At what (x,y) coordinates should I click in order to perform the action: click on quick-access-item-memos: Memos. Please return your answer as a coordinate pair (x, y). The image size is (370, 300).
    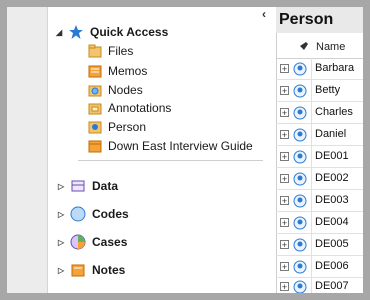
    Looking at the image, I should click on (117, 71).